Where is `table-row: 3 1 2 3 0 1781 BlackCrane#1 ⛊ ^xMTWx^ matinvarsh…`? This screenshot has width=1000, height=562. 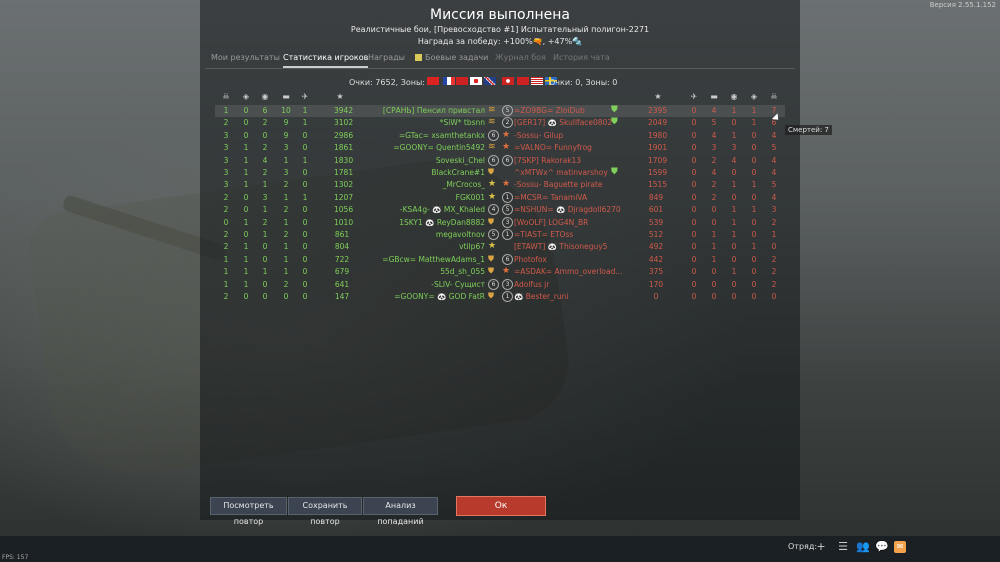
table-row: 3 1 2 3 0 1781 BlackCrane#1 ⛊ ^xMTWx^ matinvarsh… is located at coordinates (500, 173).